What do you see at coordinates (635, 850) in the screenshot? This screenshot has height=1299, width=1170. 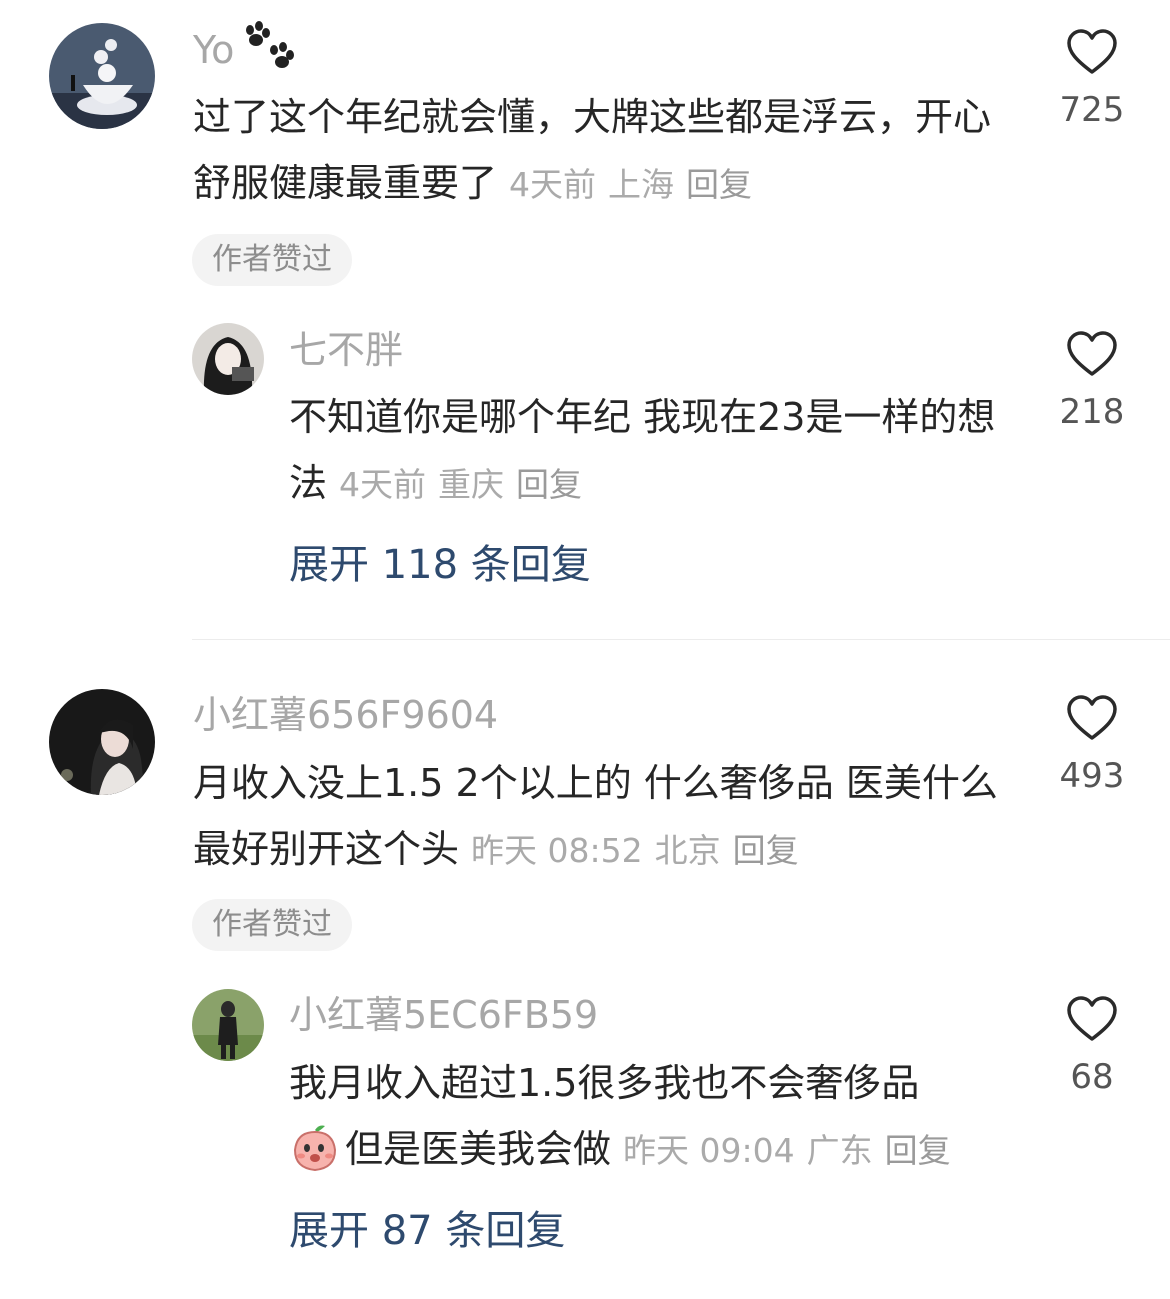 I see `comment-meta: 昨天 08:52 北京 回复` at bounding box center [635, 850].